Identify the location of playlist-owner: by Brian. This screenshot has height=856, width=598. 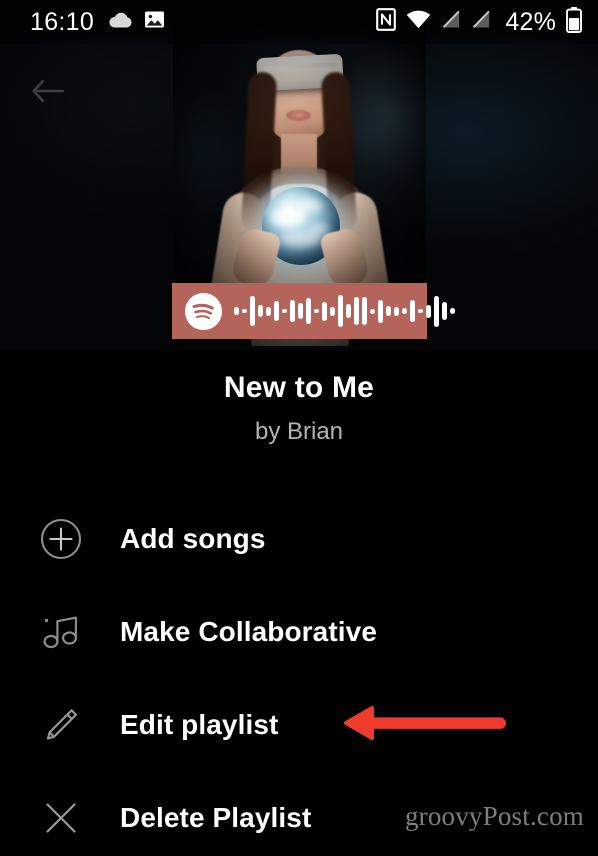
(299, 431).